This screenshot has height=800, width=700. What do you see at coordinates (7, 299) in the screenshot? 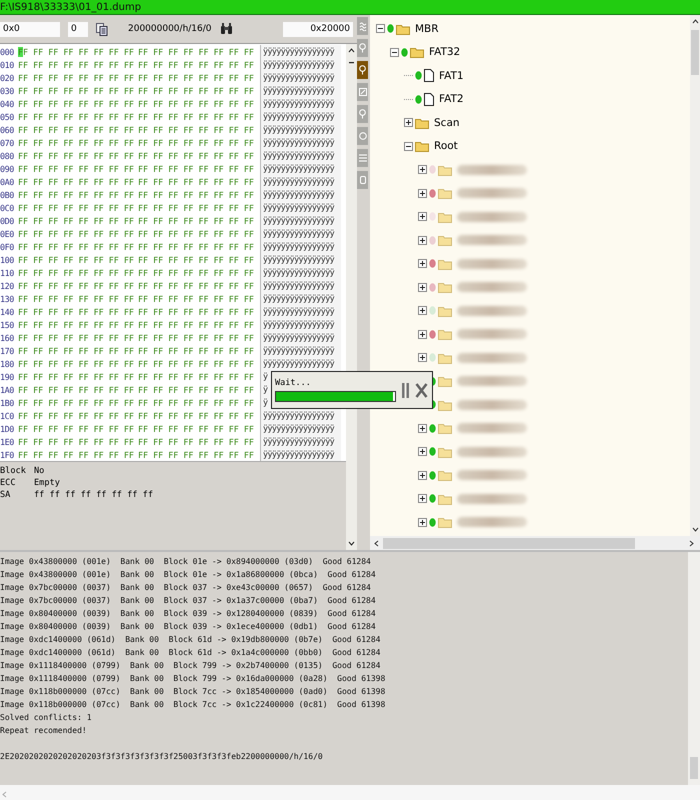
I see `offset-label: 130` at bounding box center [7, 299].